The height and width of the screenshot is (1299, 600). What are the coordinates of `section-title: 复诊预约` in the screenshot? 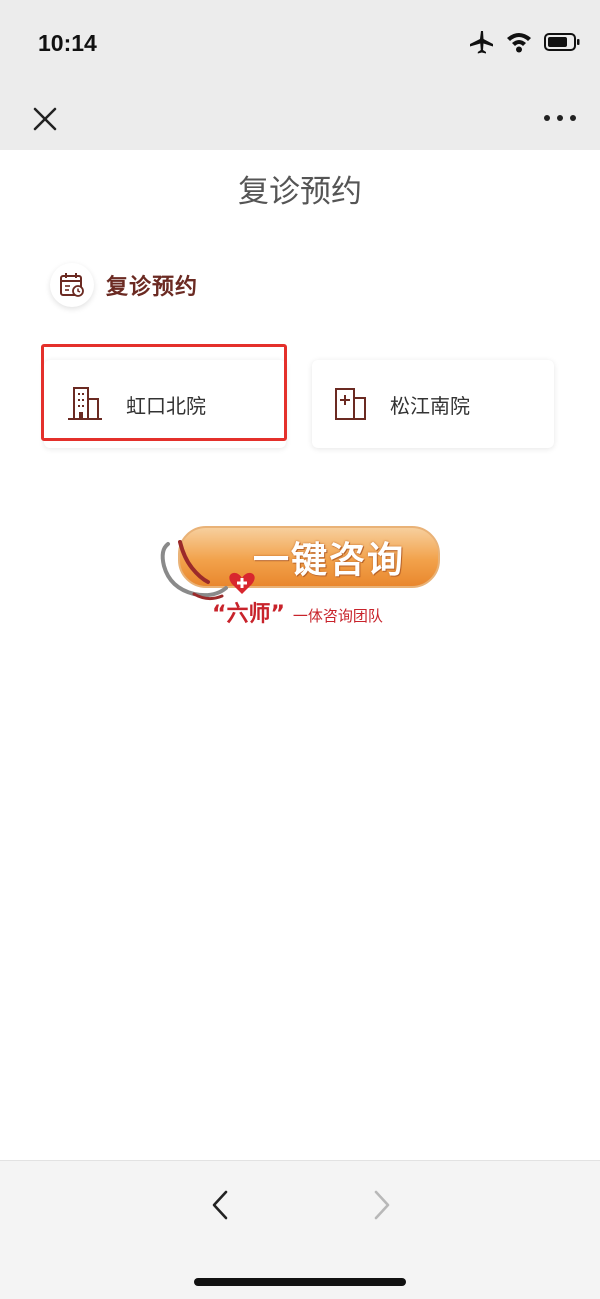 It's located at (152, 287).